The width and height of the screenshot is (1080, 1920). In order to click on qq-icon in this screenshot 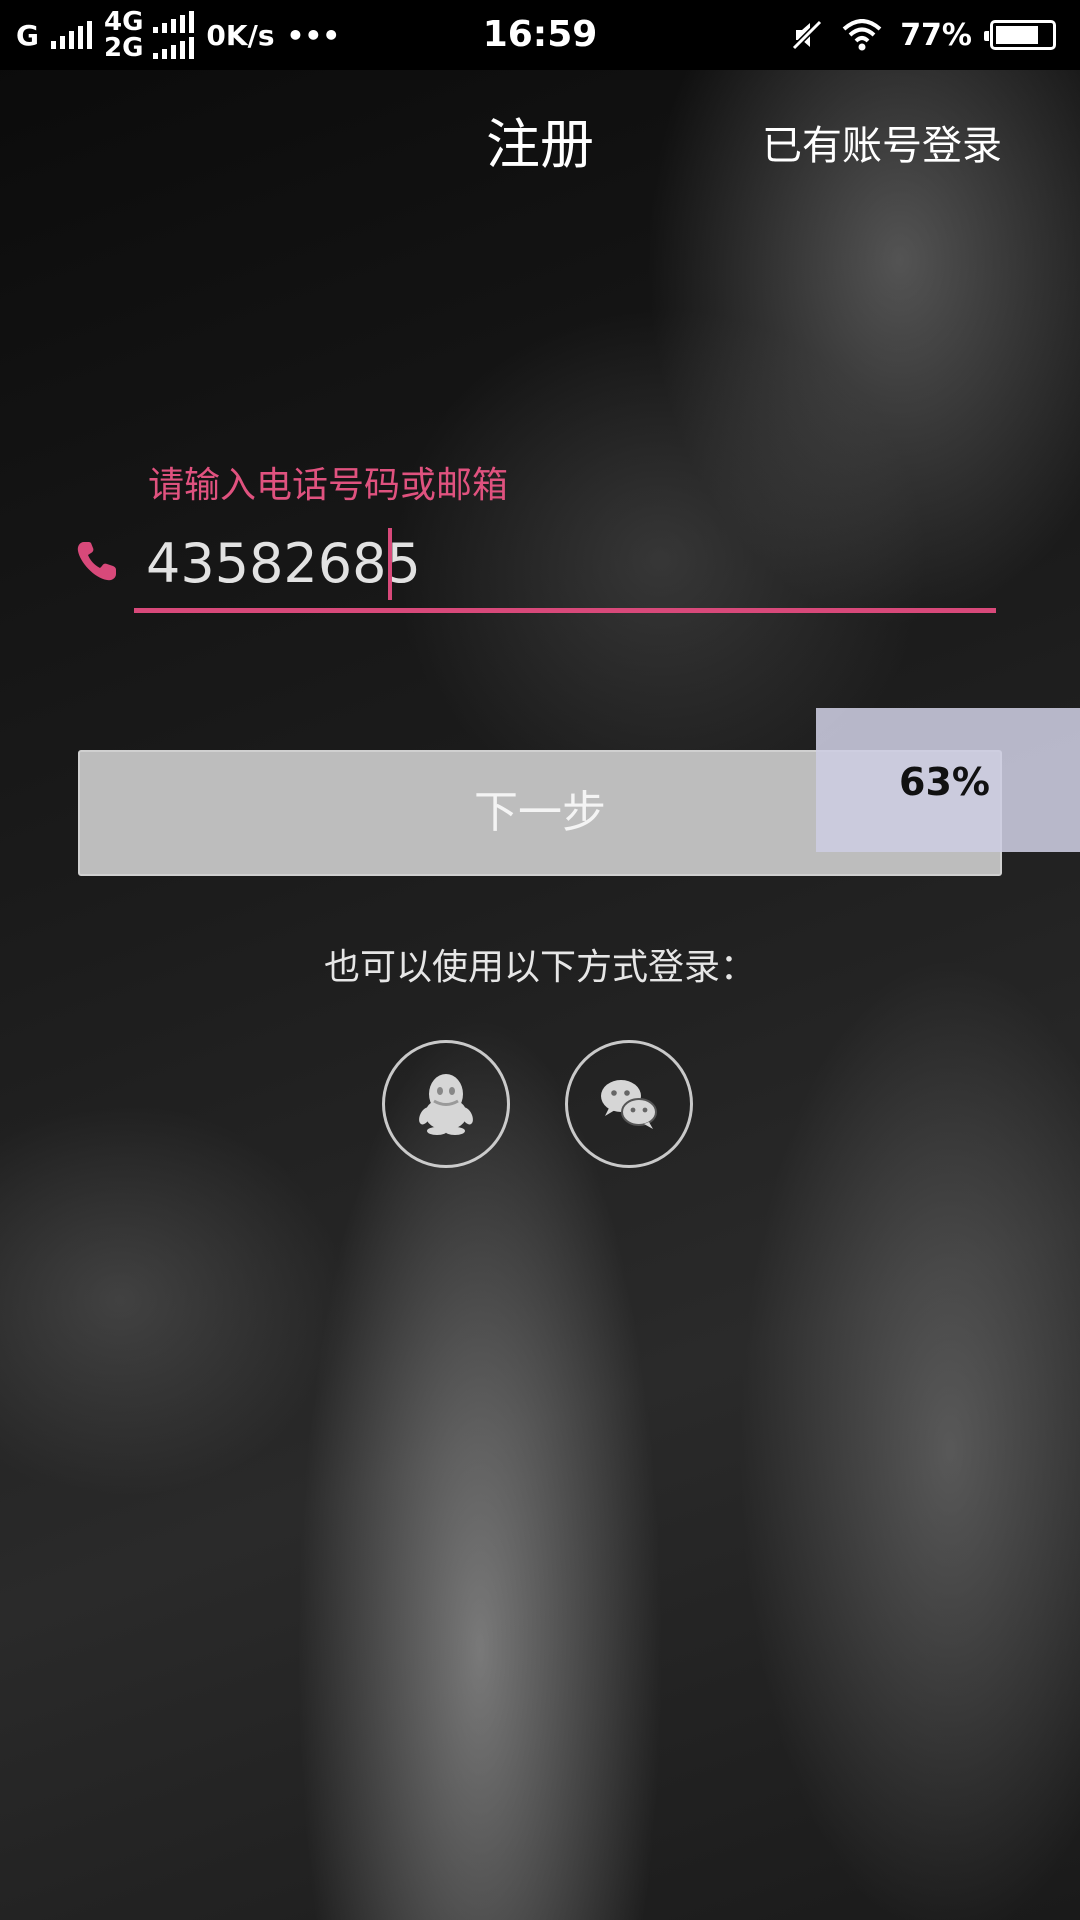, I will do `click(446, 1104)`.